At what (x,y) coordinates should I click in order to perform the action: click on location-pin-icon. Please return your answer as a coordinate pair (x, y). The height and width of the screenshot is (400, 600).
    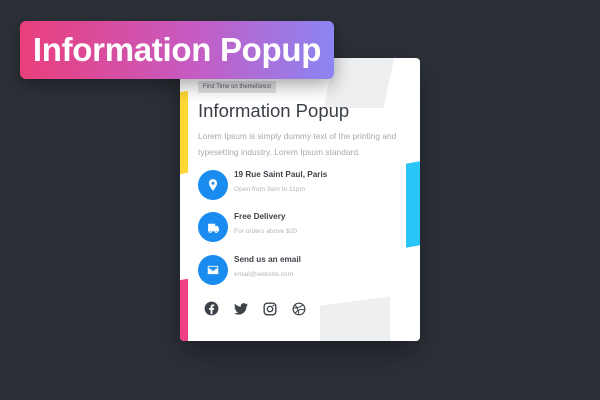
    Looking at the image, I should click on (213, 185).